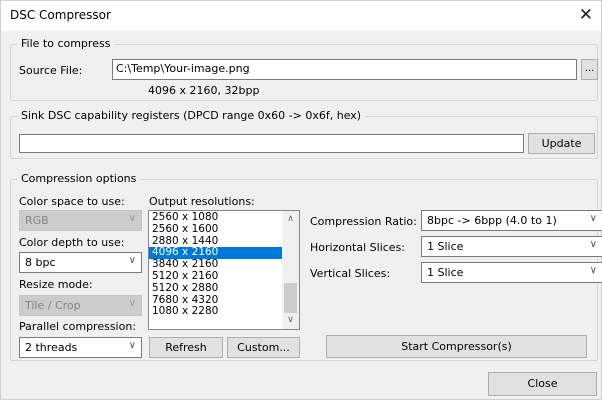  What do you see at coordinates (80, 262) in the screenshot?
I see `color-depth-select: 8 bpc ∨` at bounding box center [80, 262].